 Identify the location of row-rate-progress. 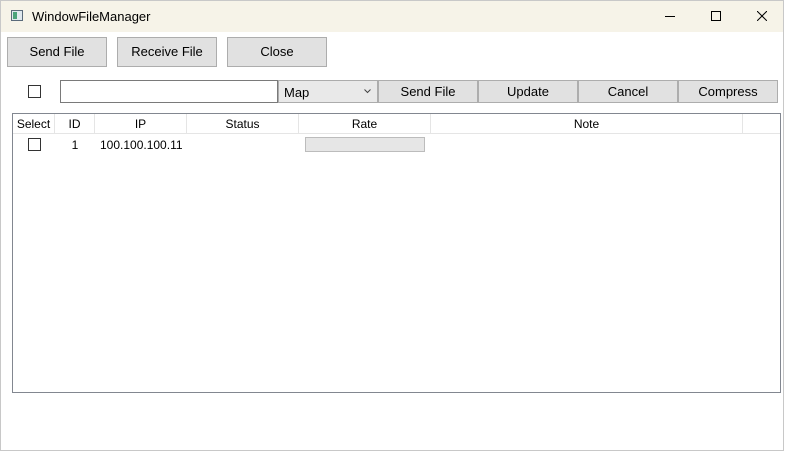
(365, 144).